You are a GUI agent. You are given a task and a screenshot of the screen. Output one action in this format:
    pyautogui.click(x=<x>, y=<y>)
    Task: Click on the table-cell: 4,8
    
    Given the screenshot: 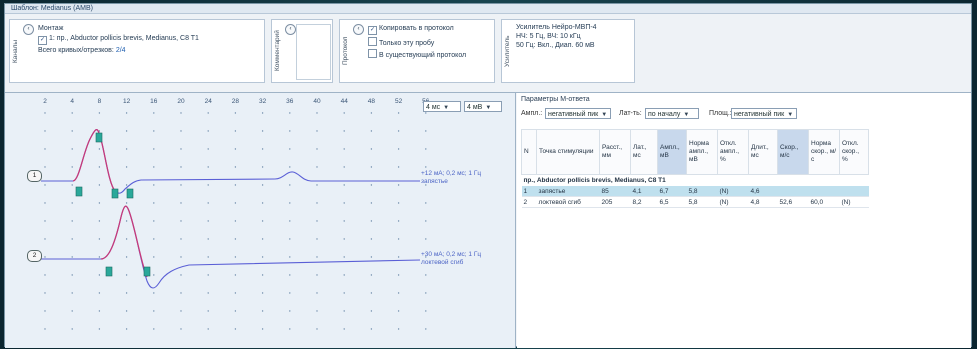 What is the action you would take?
    pyautogui.click(x=763, y=202)
    